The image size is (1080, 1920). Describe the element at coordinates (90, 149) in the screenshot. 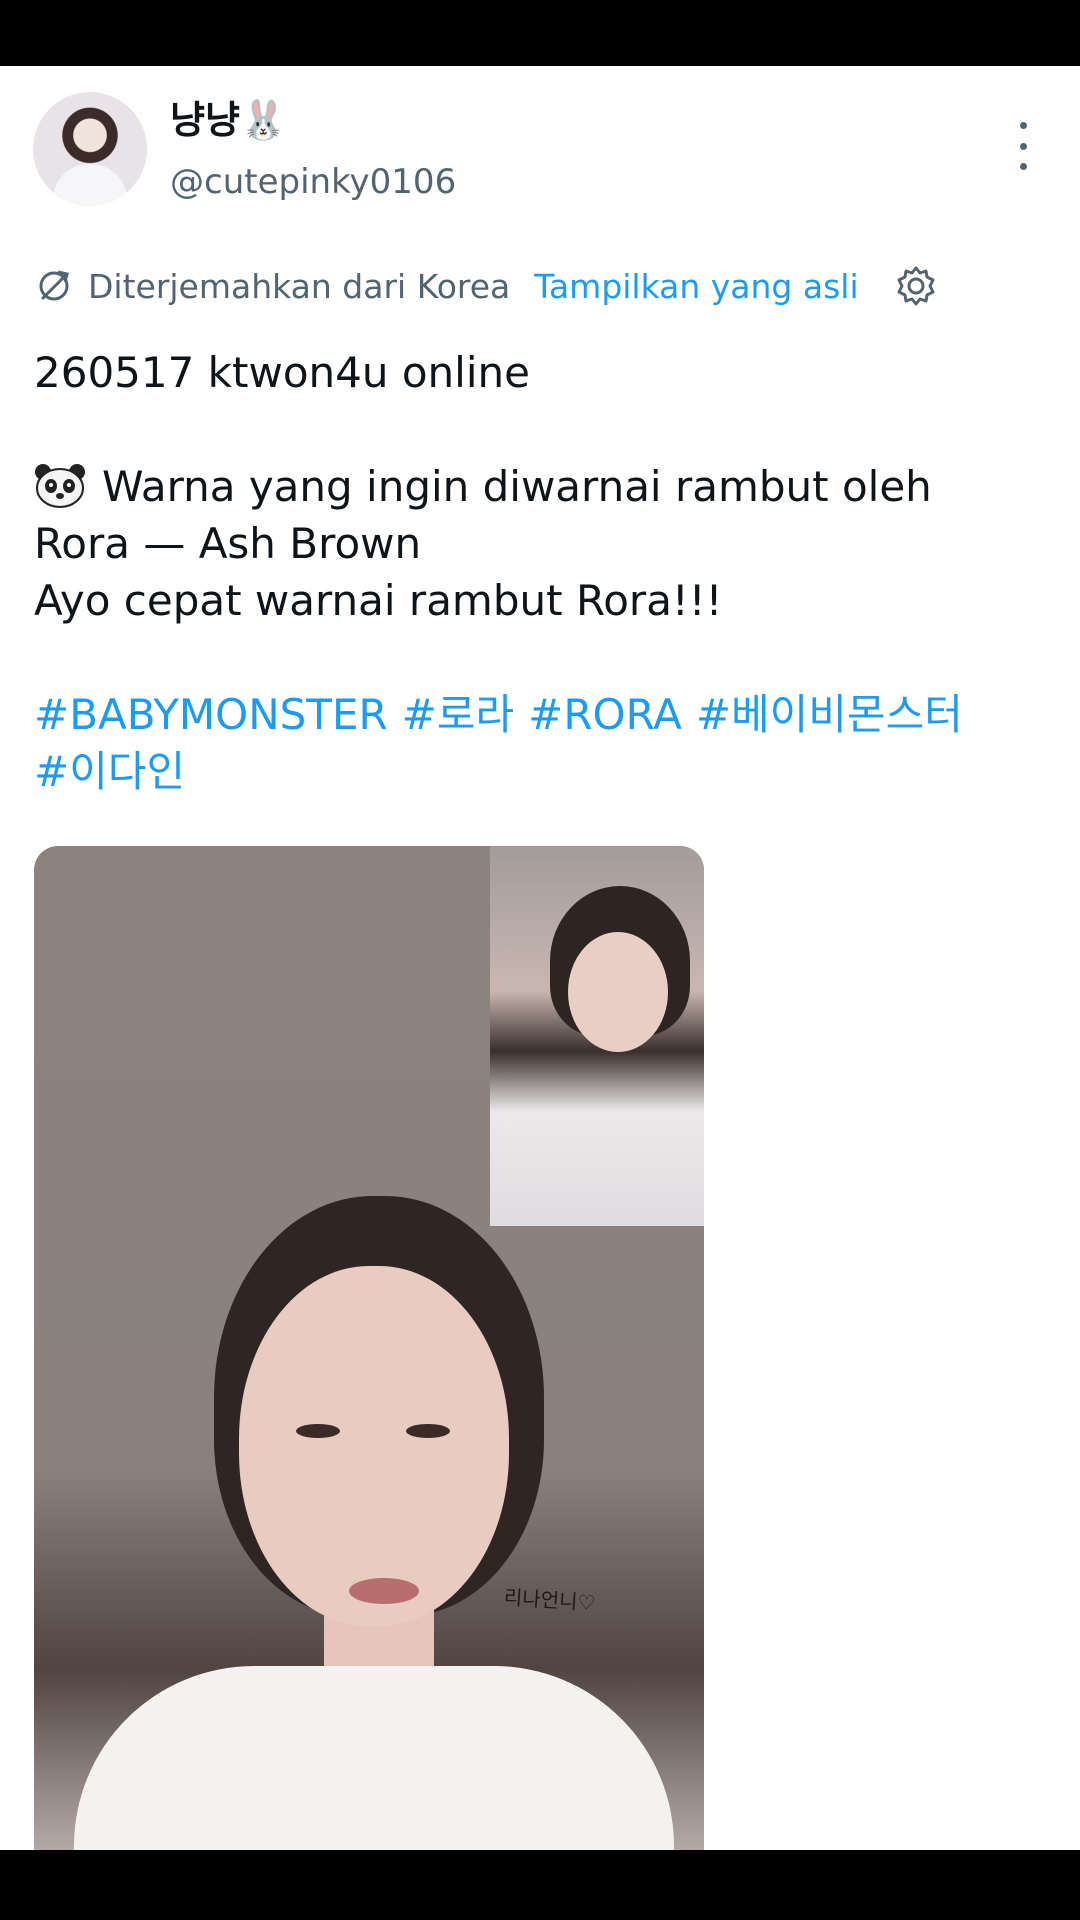

I see `avatar` at that location.